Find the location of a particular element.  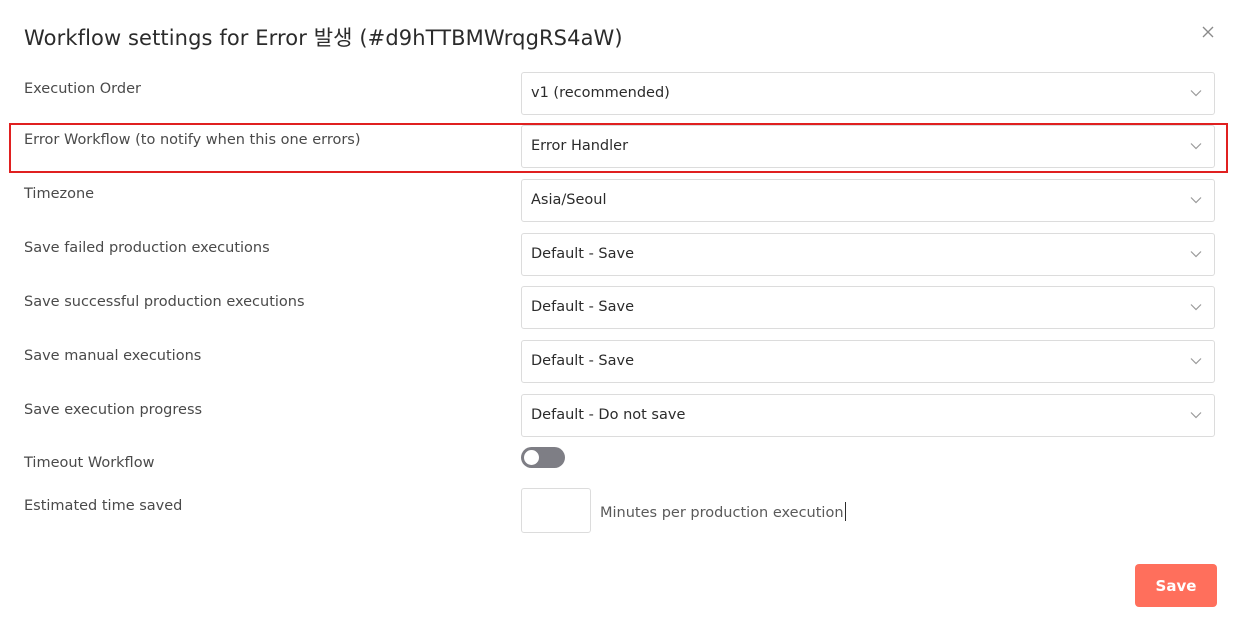

save-successful-label: Save successful production executions is located at coordinates (164, 302).